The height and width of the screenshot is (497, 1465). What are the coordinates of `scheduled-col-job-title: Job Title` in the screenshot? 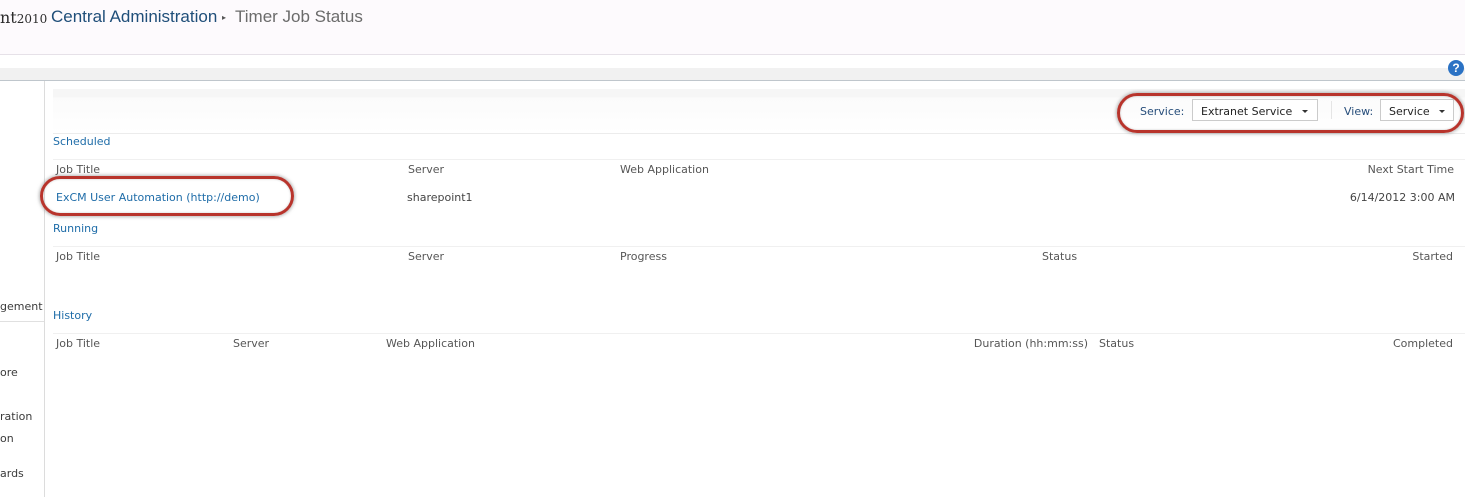 It's located at (78, 169).